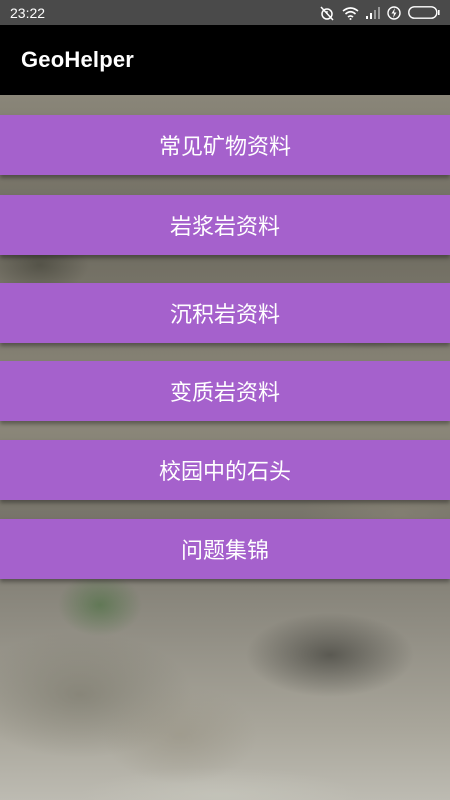 This screenshot has height=800, width=450. I want to click on battery-icon, so click(424, 12).